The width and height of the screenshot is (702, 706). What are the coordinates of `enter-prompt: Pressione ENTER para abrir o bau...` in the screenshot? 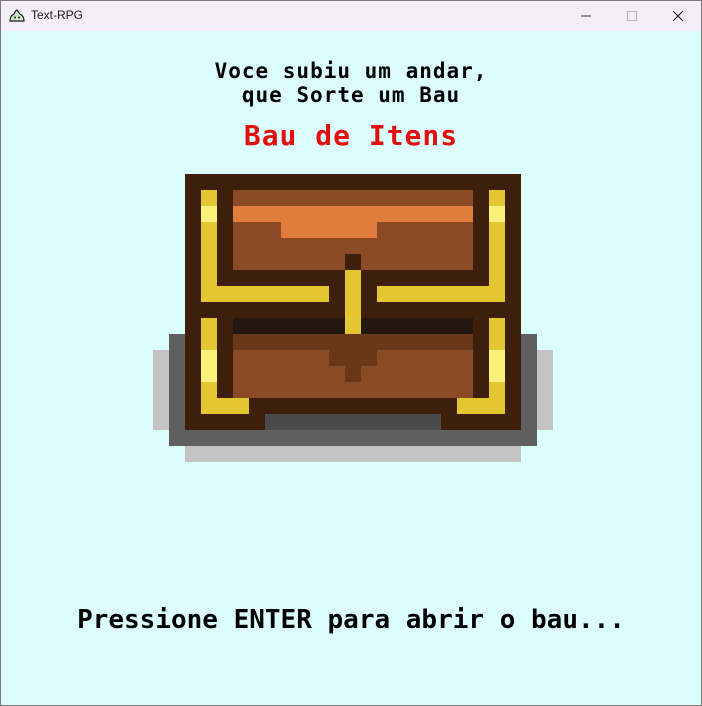 It's located at (351, 620).